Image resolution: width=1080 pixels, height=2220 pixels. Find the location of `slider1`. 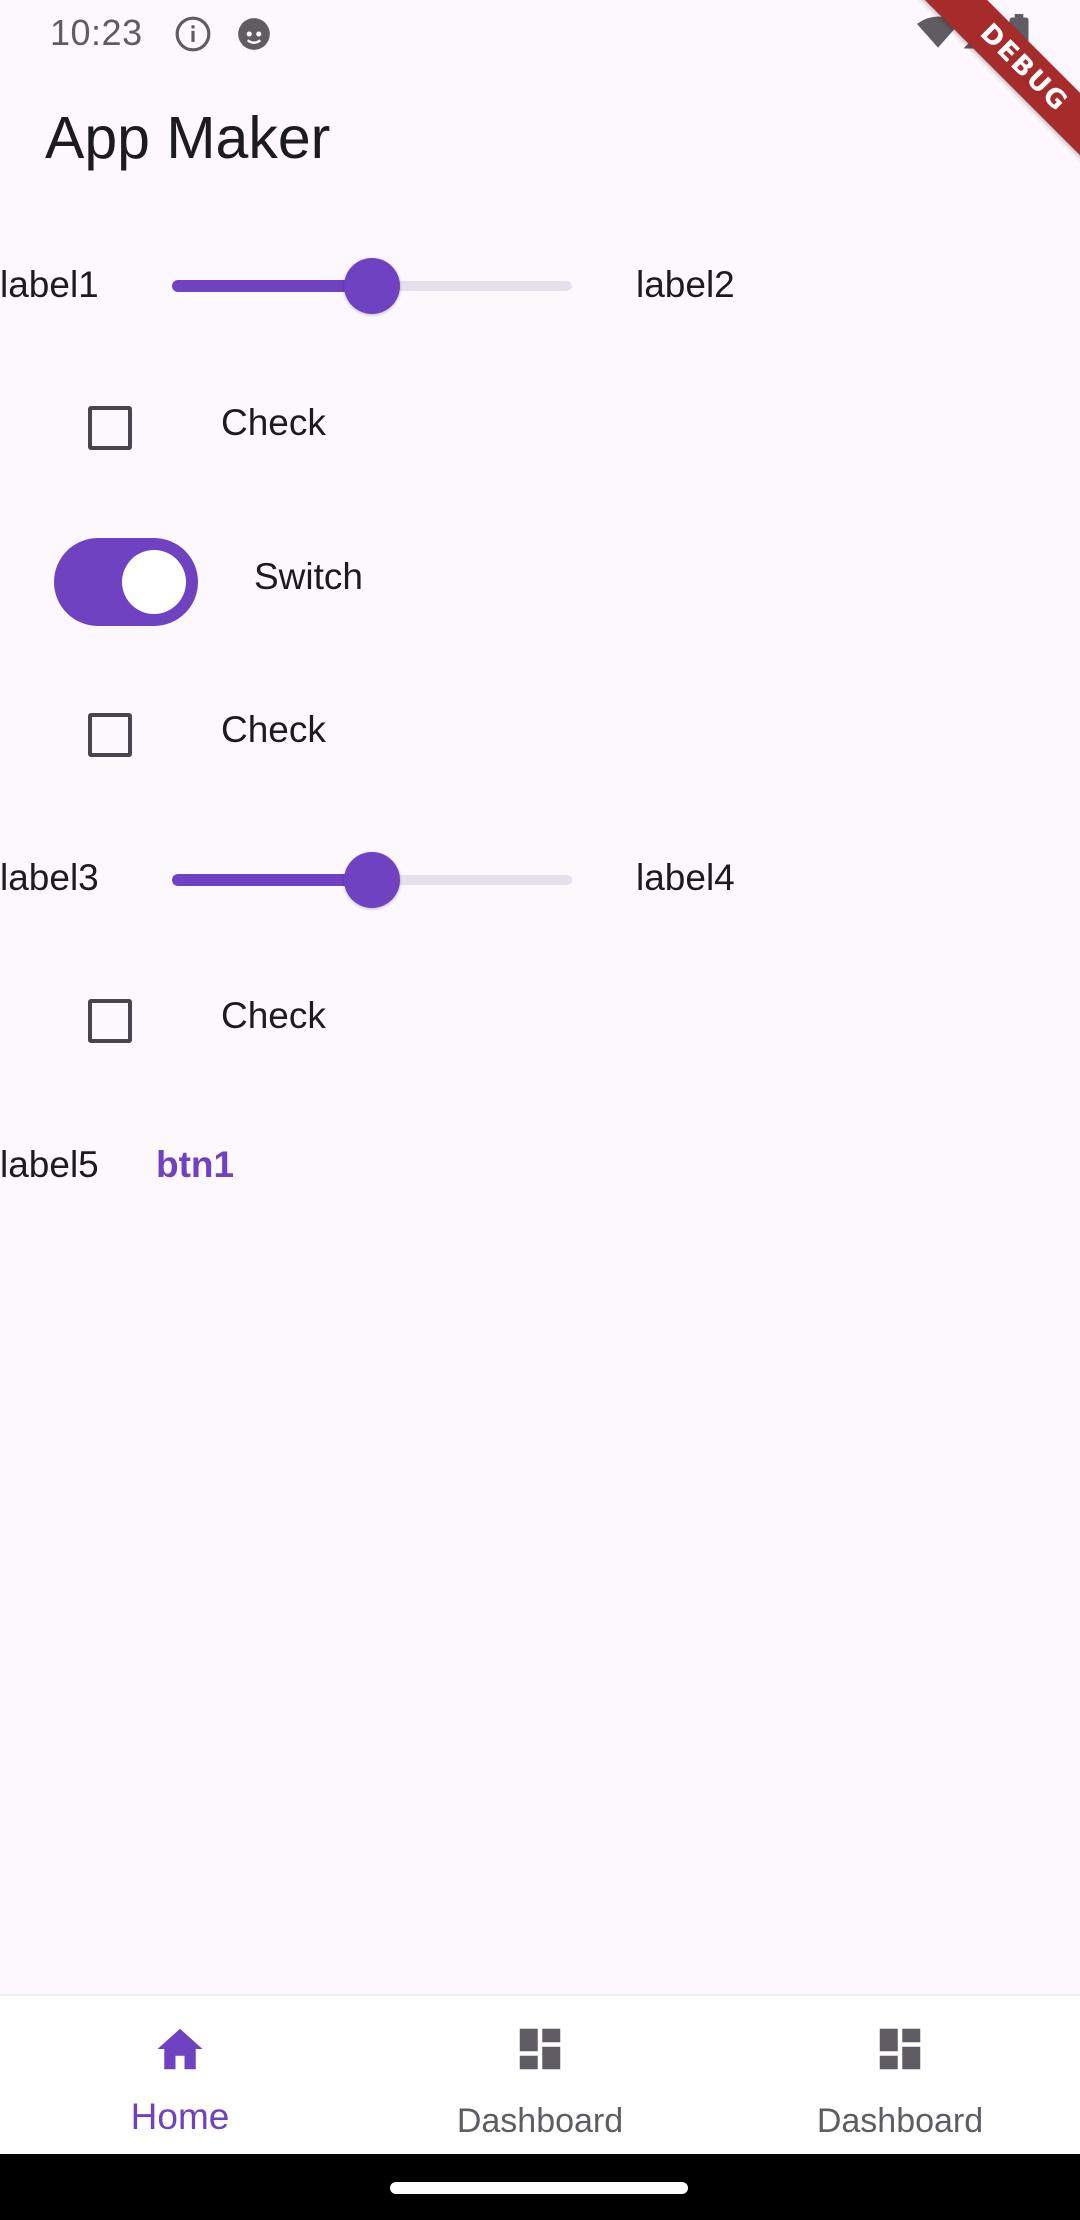

slider1 is located at coordinates (372, 286).